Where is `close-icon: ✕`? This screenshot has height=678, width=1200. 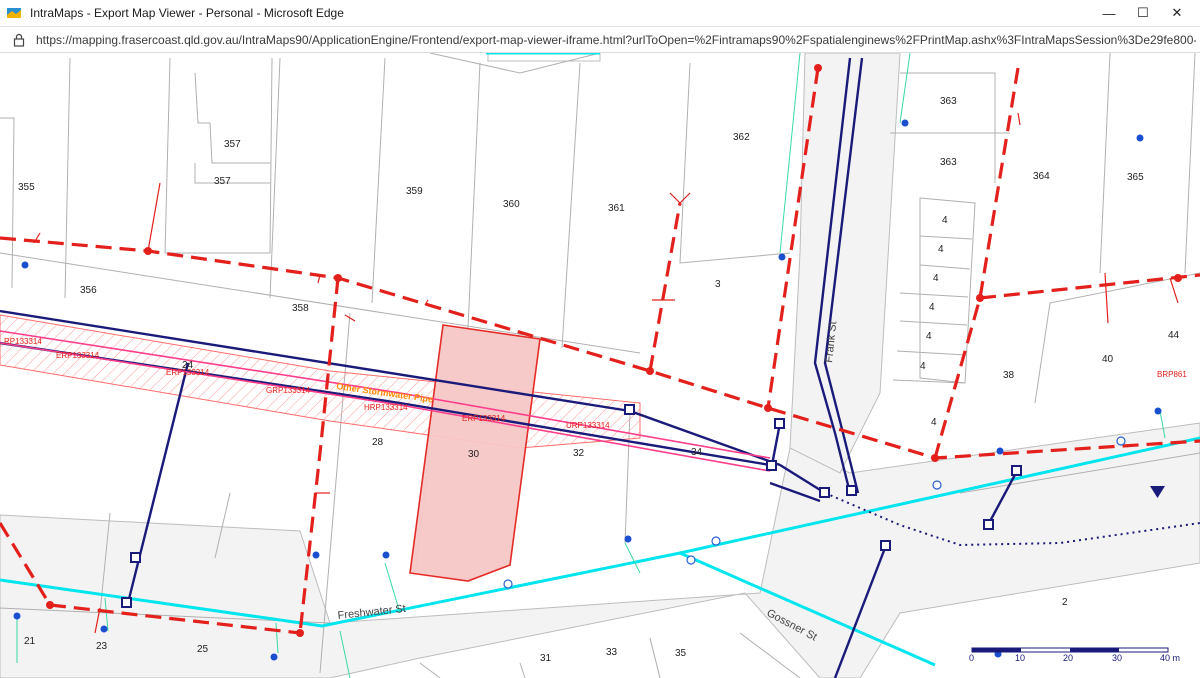
close-icon: ✕ is located at coordinates (1177, 12).